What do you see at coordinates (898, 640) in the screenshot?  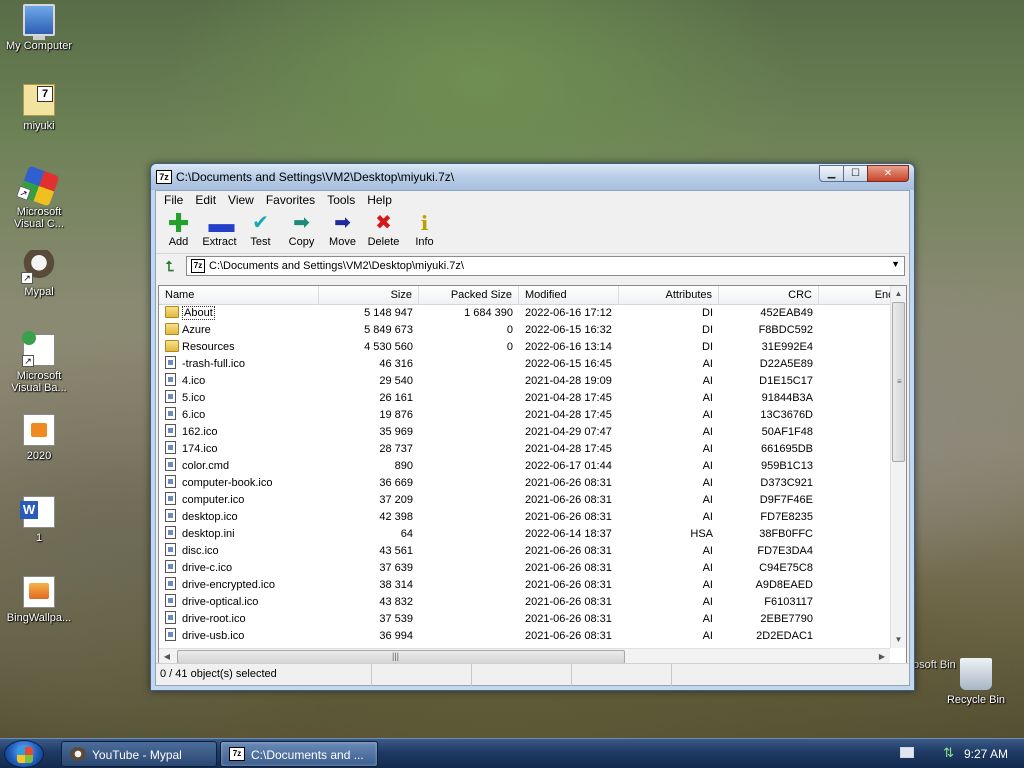 I see `scroll-down-icon: ▼` at bounding box center [898, 640].